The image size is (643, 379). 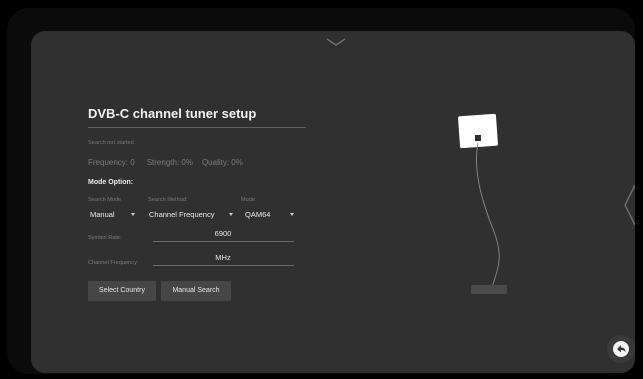 I want to click on search-method-value: Channel Frequency, so click(x=182, y=214).